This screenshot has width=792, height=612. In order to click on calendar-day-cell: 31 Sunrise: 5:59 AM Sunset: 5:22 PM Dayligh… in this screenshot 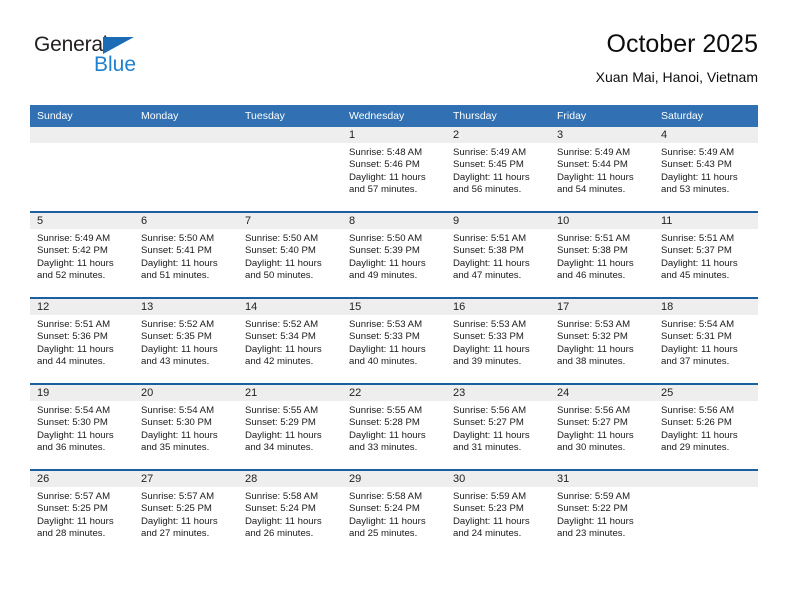, I will do `click(602, 512)`.